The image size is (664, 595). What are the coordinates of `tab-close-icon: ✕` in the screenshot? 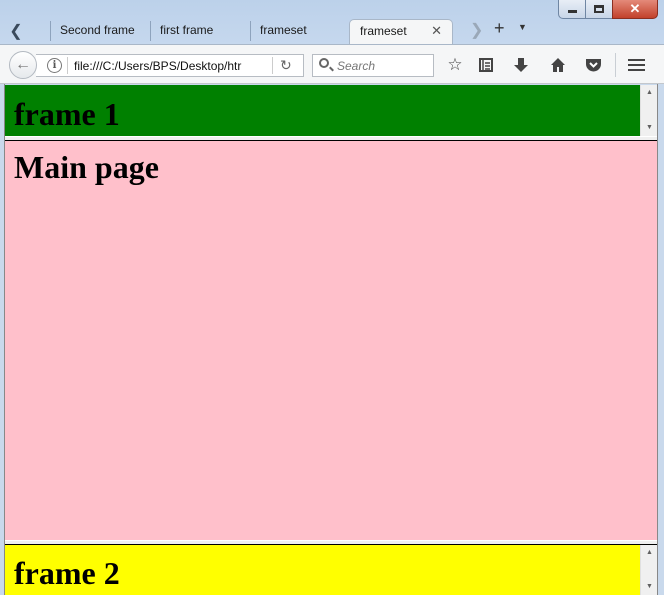 It's located at (436, 31).